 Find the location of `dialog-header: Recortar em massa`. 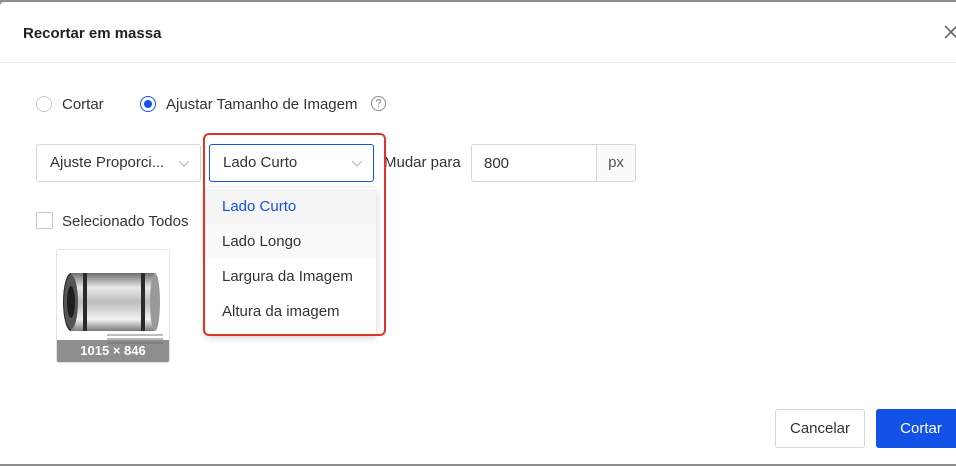

dialog-header: Recortar em massa is located at coordinates (478, 32).